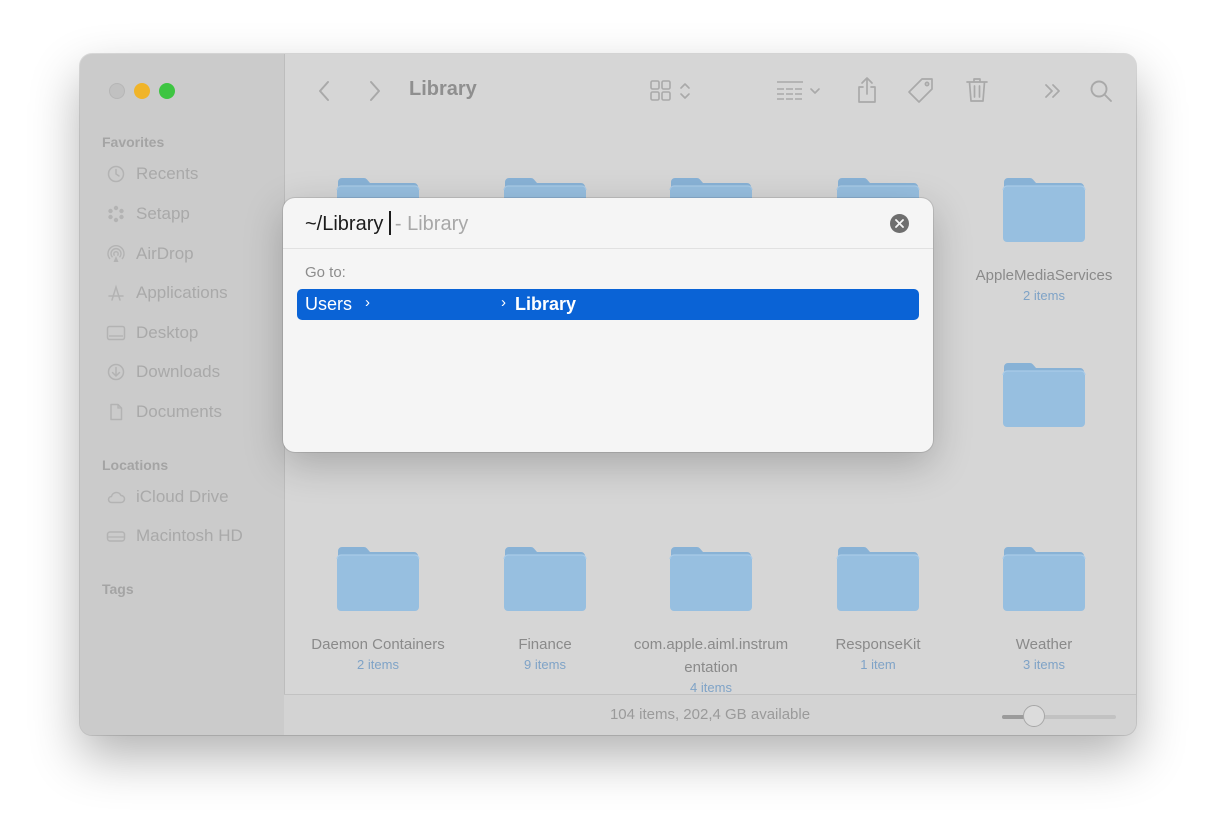  What do you see at coordinates (116, 293) in the screenshot?
I see `applications-icon` at bounding box center [116, 293].